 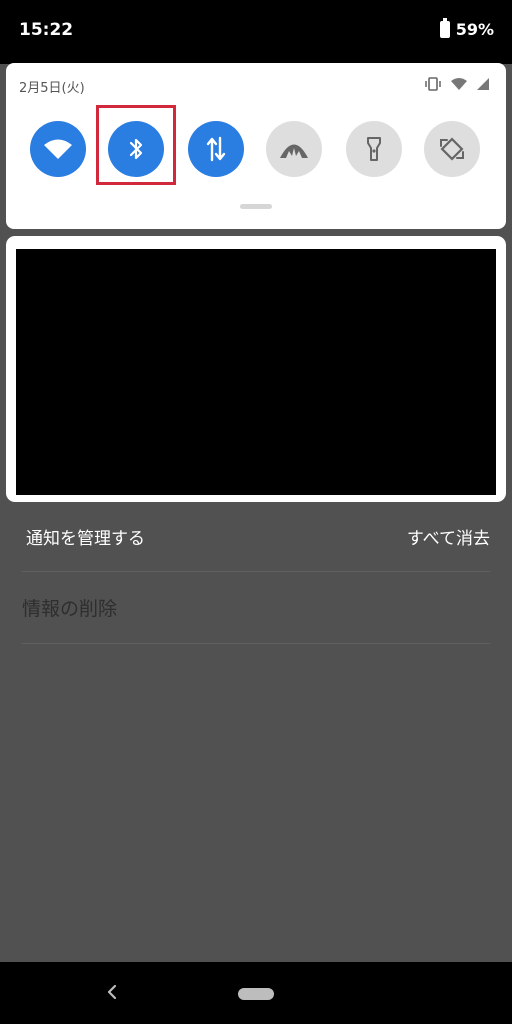 I want to click on hotspot-tile, so click(x=294, y=149).